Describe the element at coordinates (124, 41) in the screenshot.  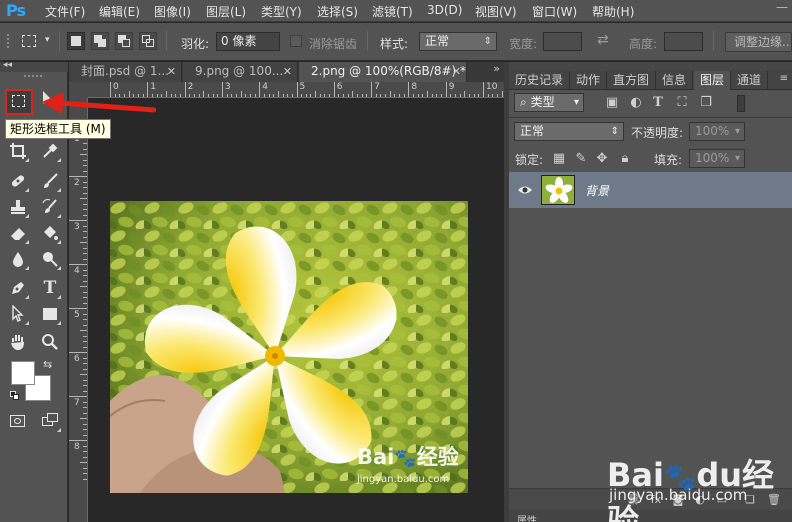
I see `subtract-selection-button` at that location.